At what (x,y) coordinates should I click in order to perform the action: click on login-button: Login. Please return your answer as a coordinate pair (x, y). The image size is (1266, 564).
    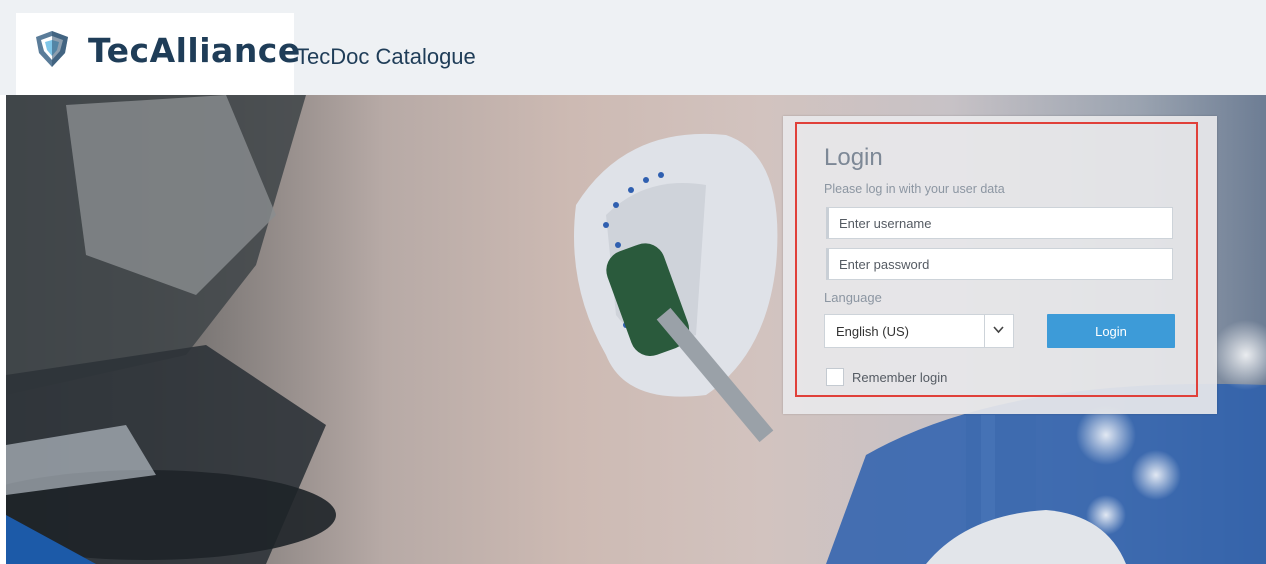
    Looking at the image, I should click on (1111, 331).